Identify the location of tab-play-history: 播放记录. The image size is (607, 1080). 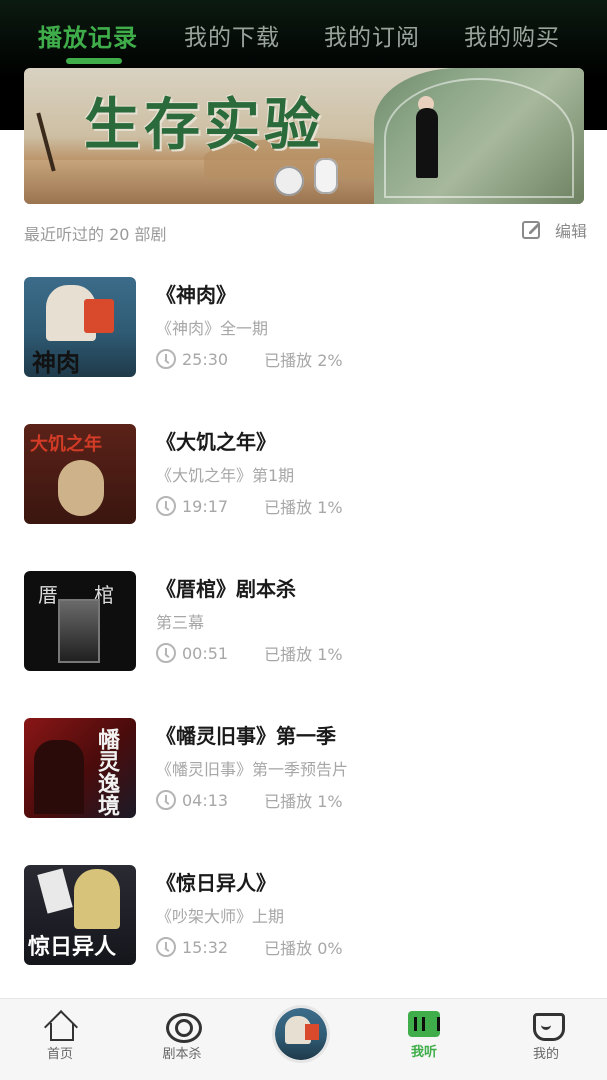
(88, 35).